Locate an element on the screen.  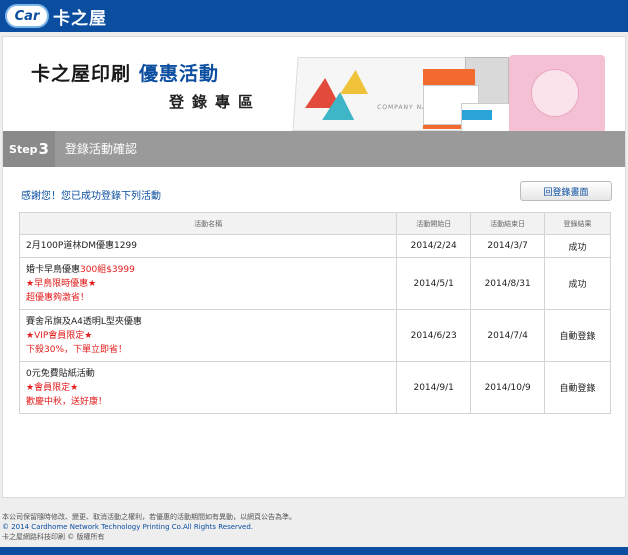
top-header-bar: Car 卡之屋 is located at coordinates (314, 16).